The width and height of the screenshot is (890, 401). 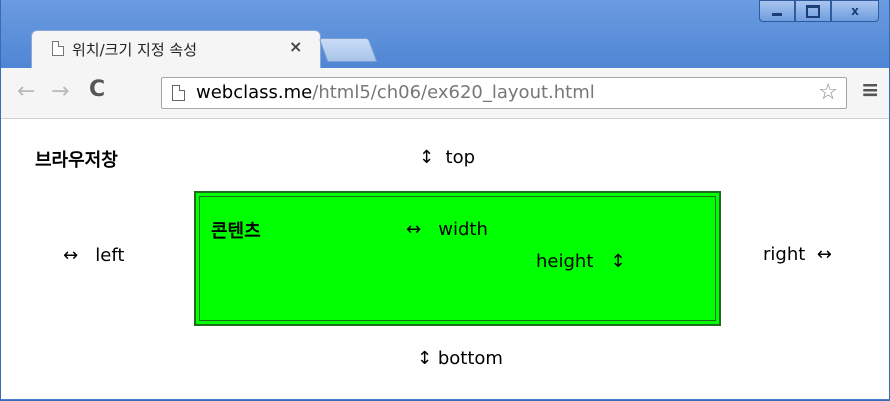 I want to click on window-controls: x, so click(x=819, y=12).